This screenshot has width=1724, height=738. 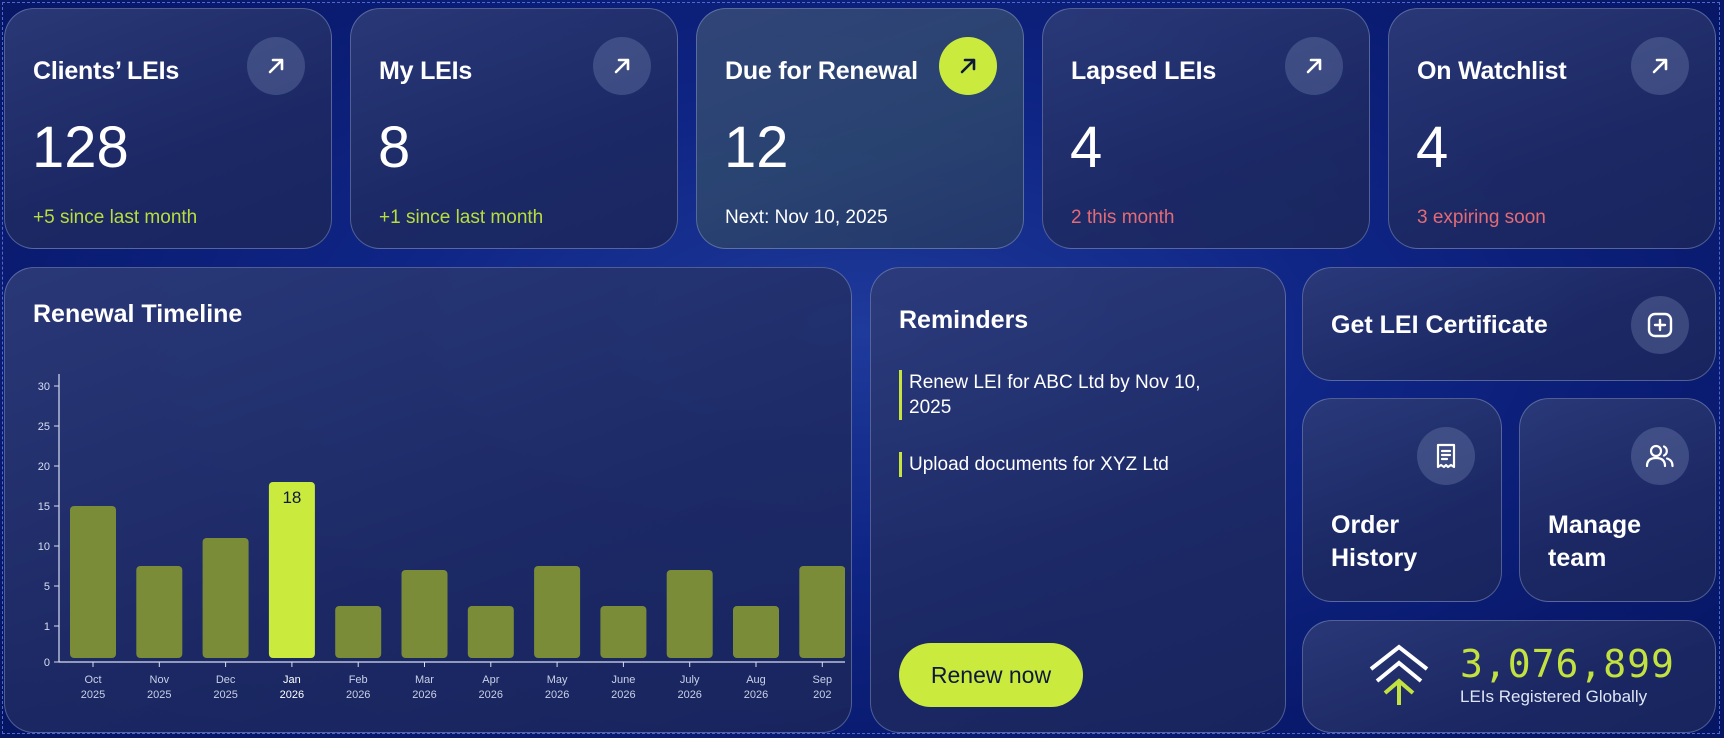 I want to click on manage-team-line-1: Manage, so click(x=1595, y=525).